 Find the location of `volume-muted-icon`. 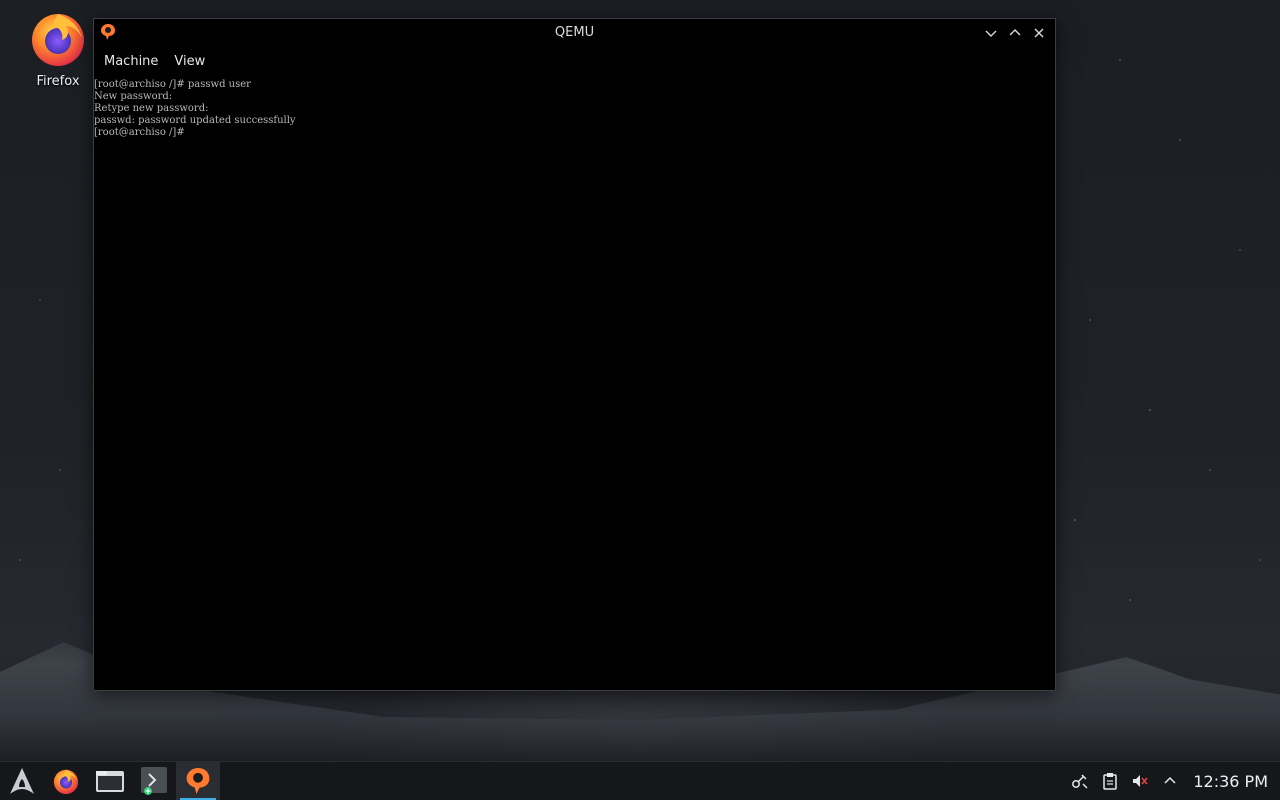

volume-muted-icon is located at coordinates (1140, 781).